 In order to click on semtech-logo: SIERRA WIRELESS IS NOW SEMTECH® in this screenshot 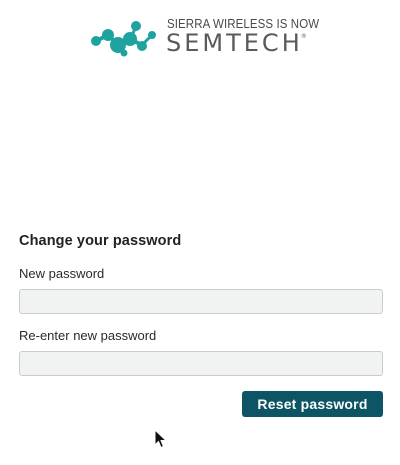, I will do `click(205, 36)`.